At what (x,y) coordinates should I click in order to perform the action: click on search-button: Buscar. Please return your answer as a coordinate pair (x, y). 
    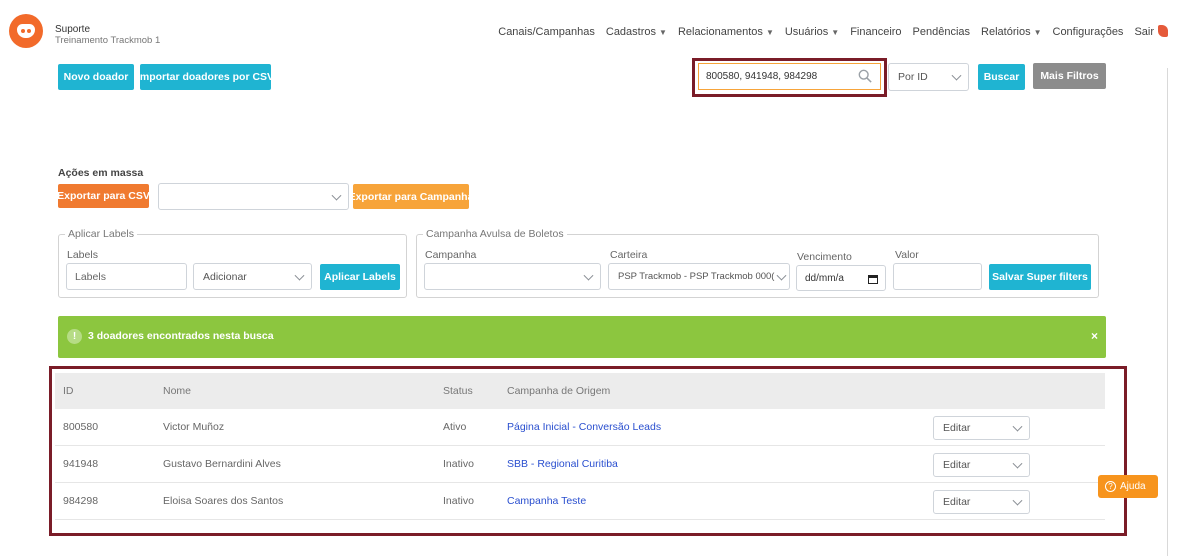
    Looking at the image, I should click on (1001, 77).